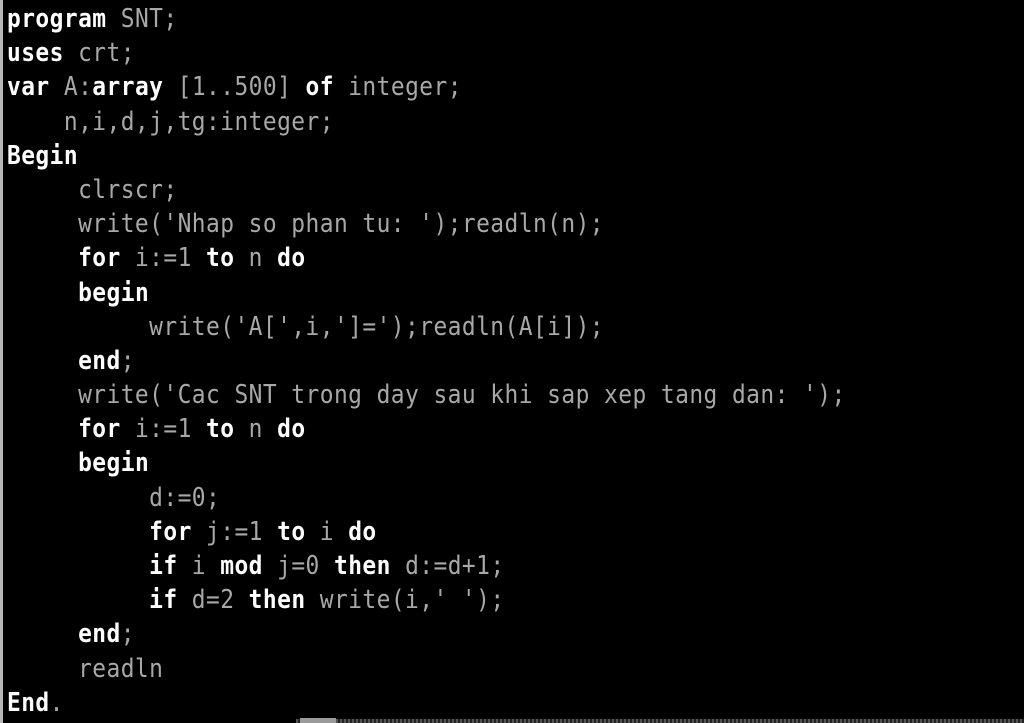  Describe the element at coordinates (306, 326) in the screenshot. I see `code-token: write('A[',i,']=');readln(A[i]);` at that location.